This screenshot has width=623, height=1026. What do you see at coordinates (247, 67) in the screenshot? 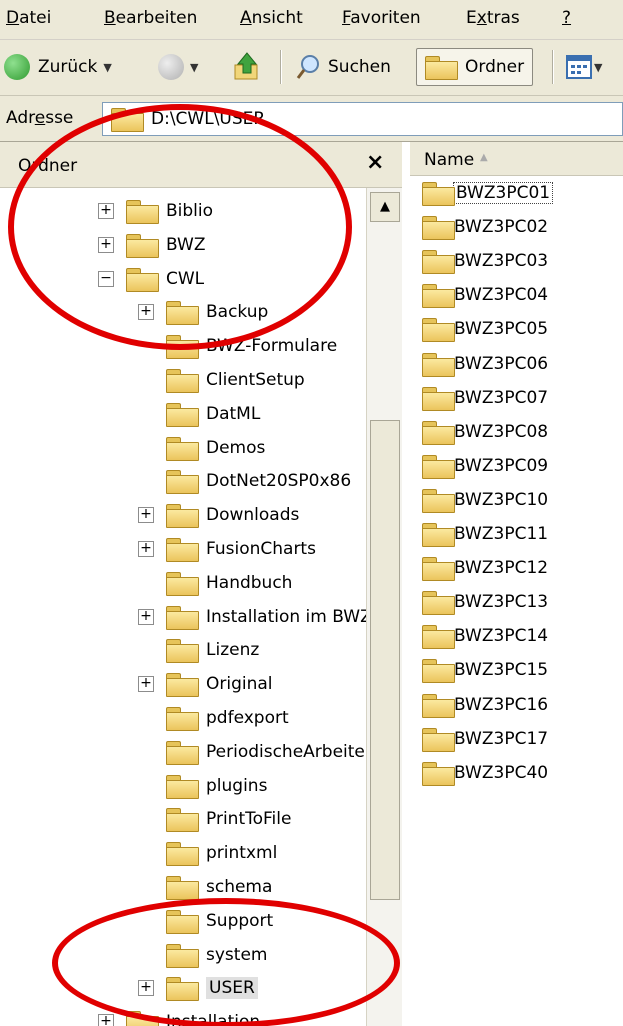
I see `up-button` at bounding box center [247, 67].